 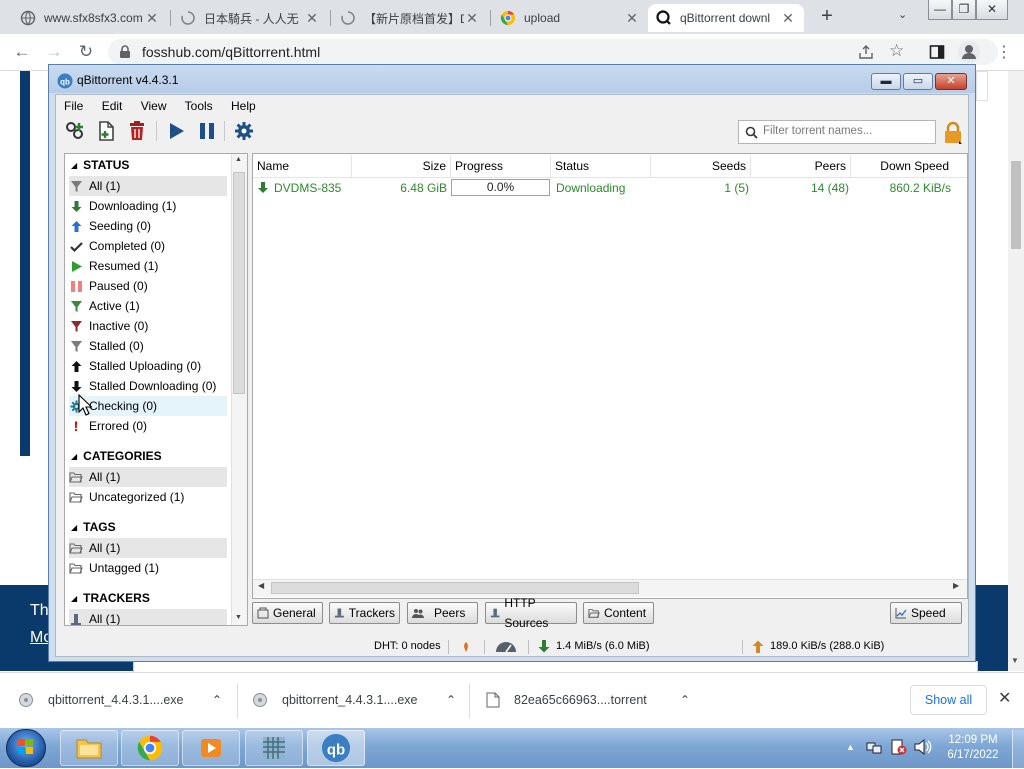 I want to click on show-desktop-button, so click(x=1018, y=749).